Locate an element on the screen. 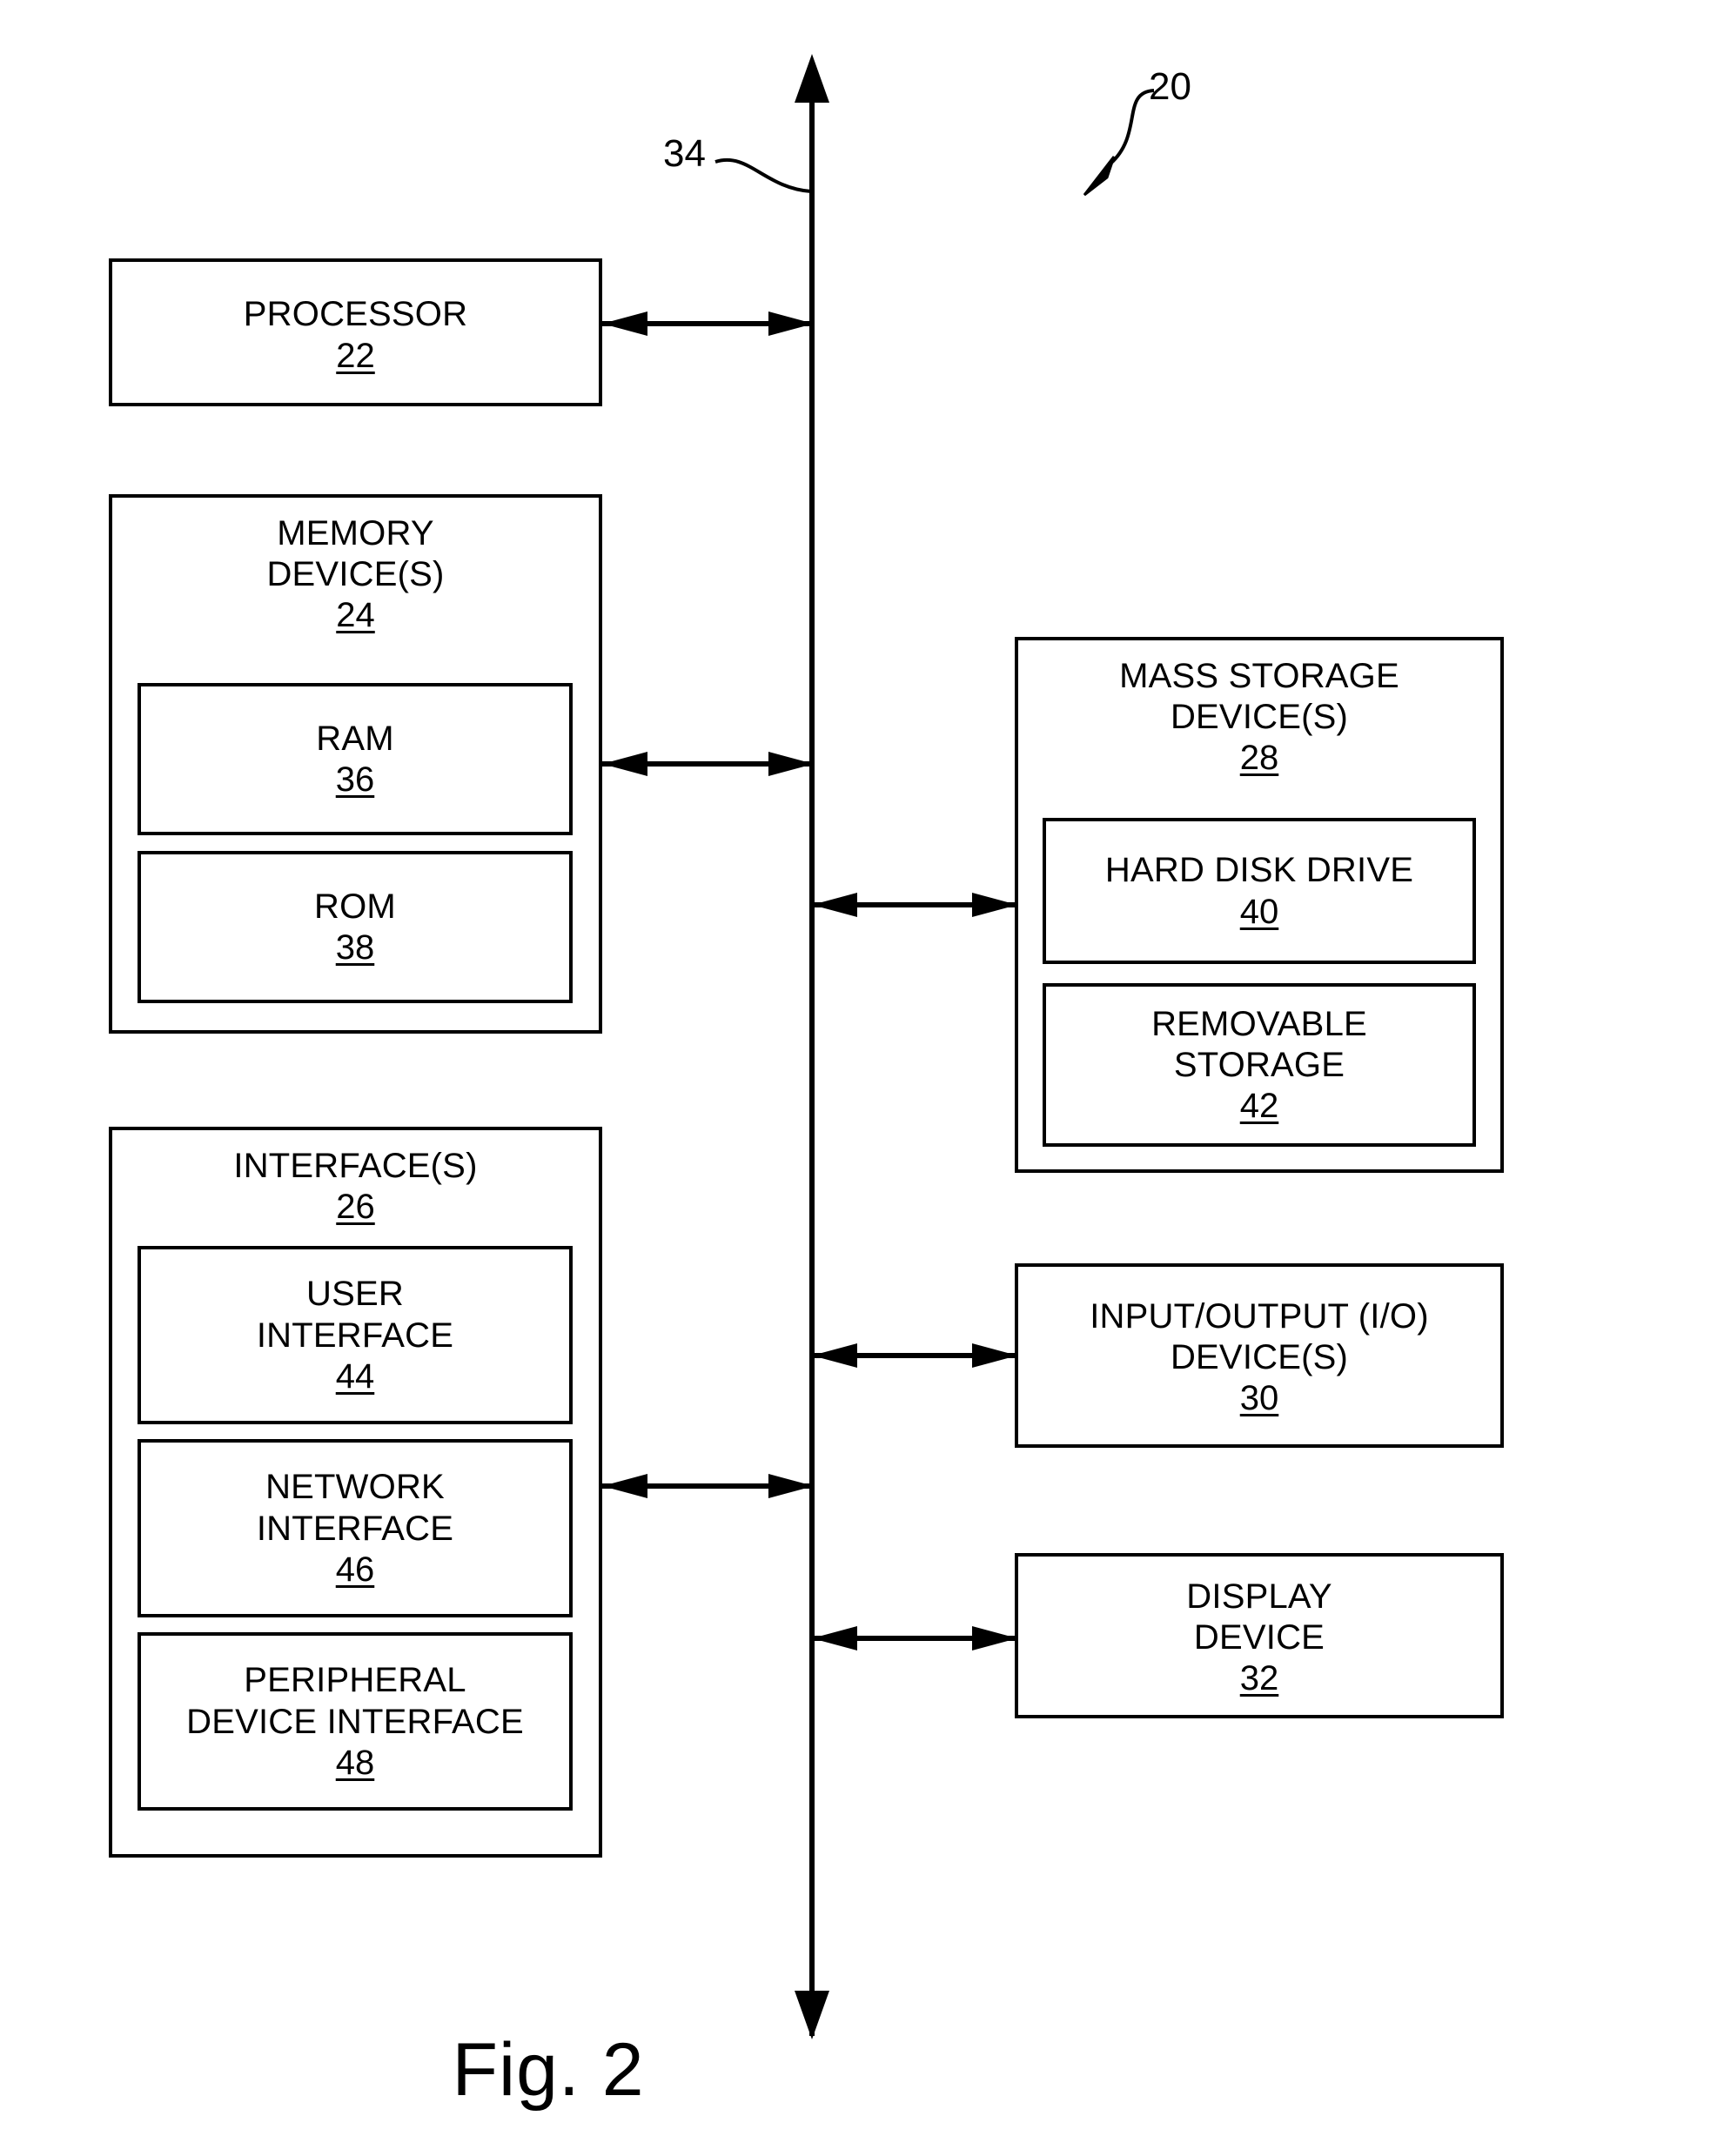 The height and width of the screenshot is (2156, 1724). display-device-bus-connector is located at coordinates (914, 1638).